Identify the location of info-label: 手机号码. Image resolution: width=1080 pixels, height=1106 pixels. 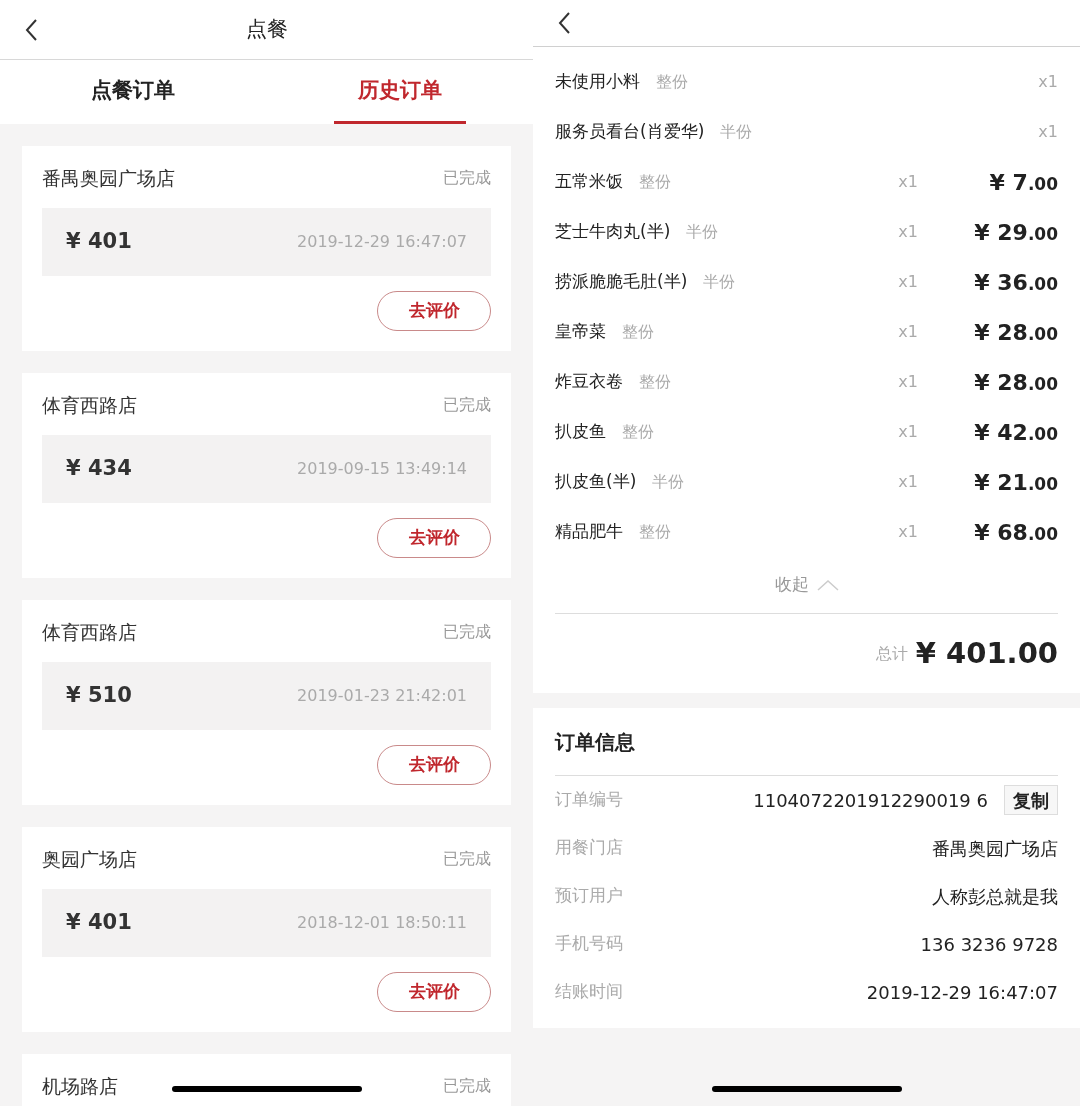
(589, 944).